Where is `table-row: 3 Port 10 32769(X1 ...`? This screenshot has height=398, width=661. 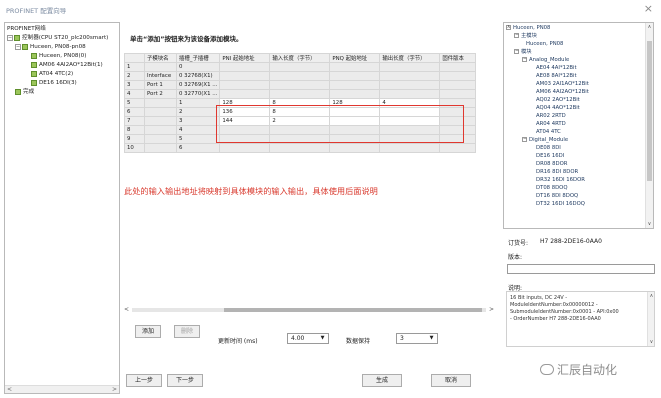
table-row: 3 Port 10 32769(X1 ... is located at coordinates (300, 85).